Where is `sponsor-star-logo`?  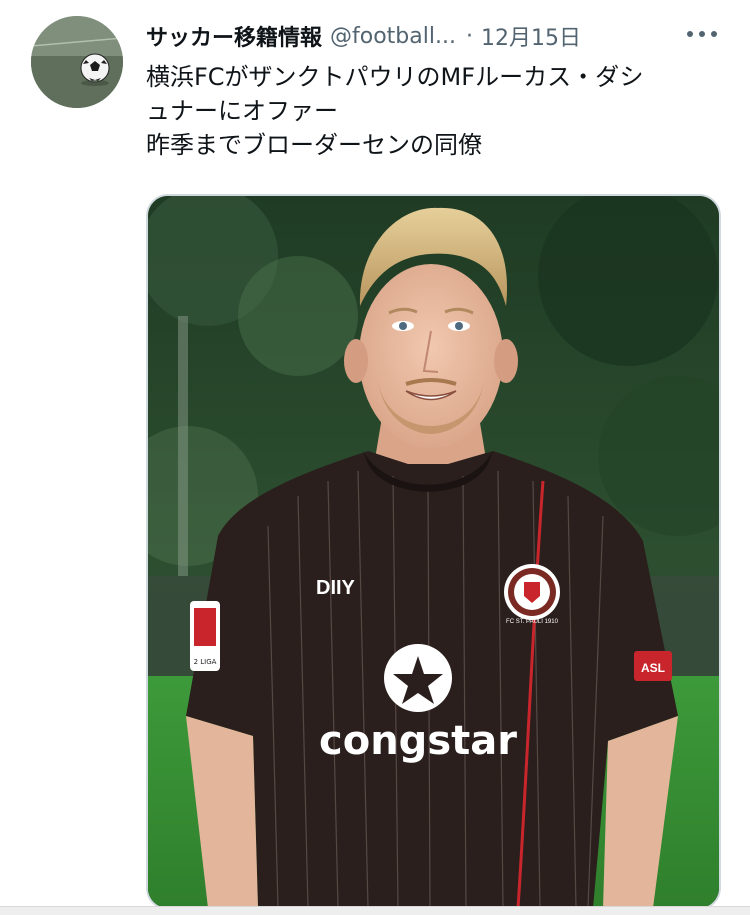 sponsor-star-logo is located at coordinates (418, 678).